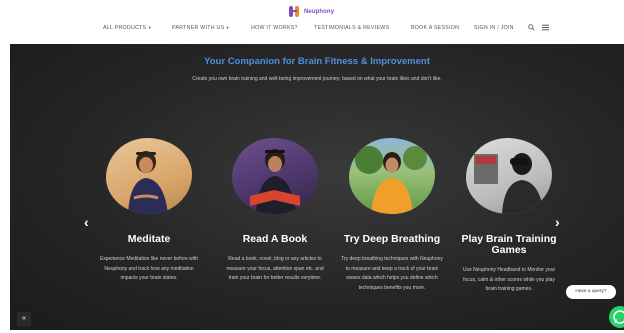 The height and width of the screenshot is (333, 624). I want to click on have-a-query-button: Have a query?, so click(591, 292).